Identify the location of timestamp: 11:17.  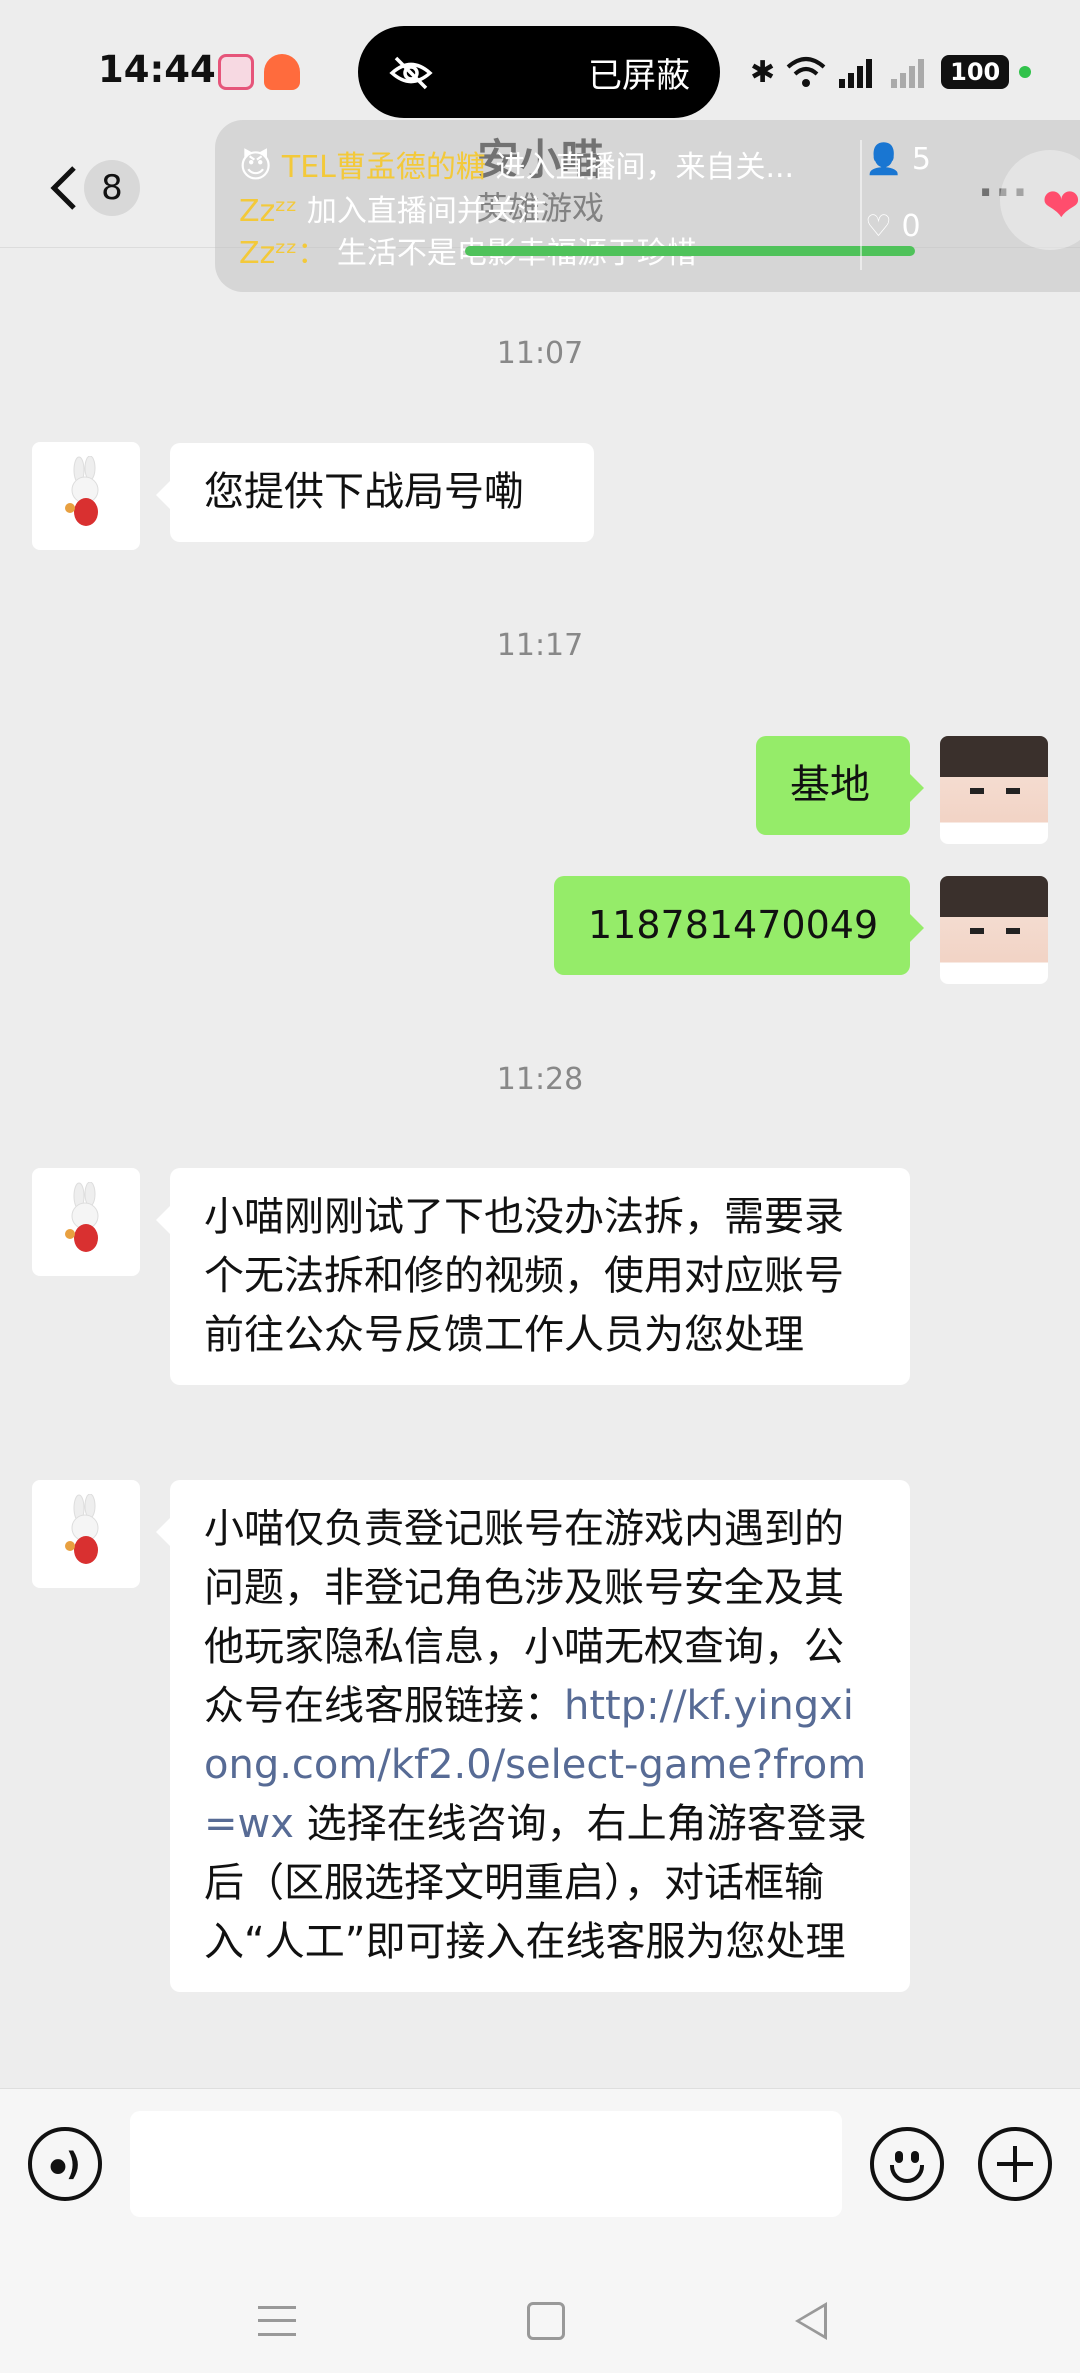
(540, 645).